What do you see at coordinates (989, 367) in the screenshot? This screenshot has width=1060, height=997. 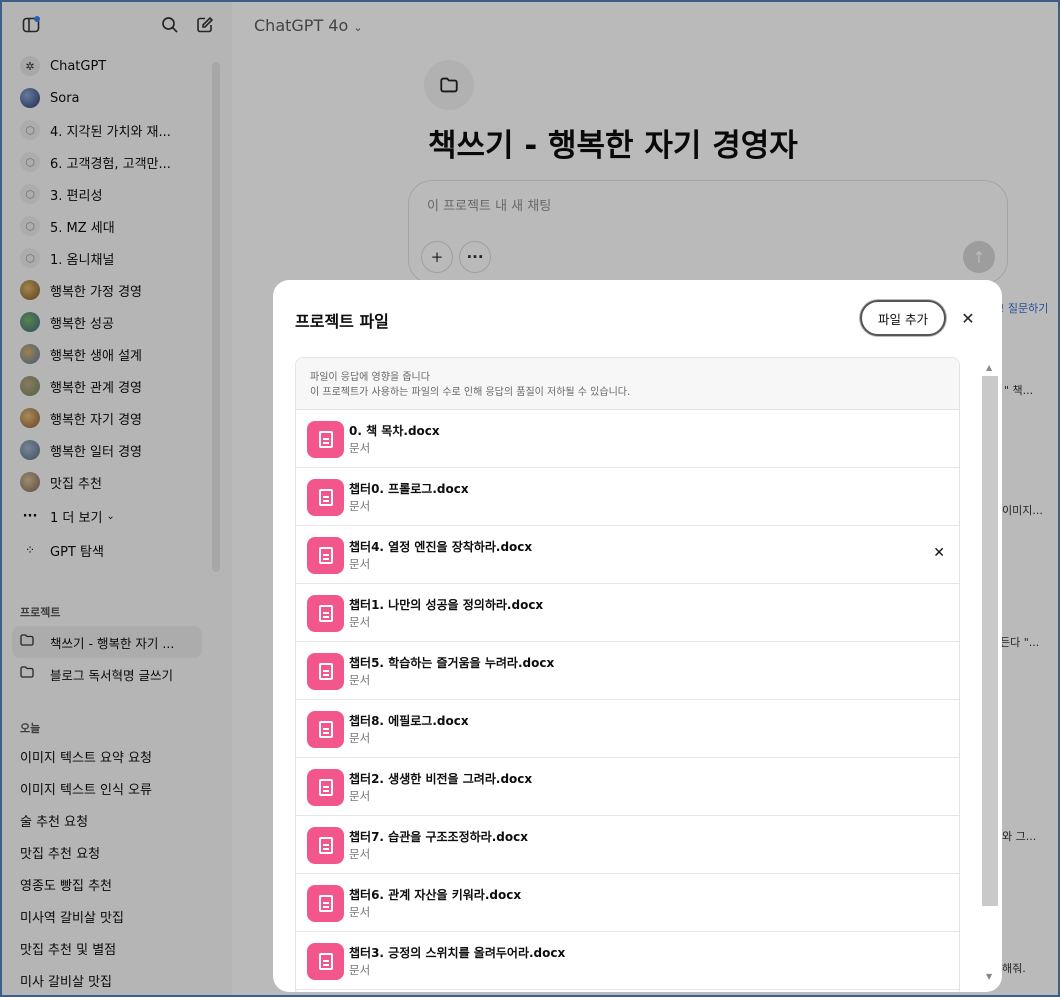 I see `scroll-up-arrow-icon: ▲` at bounding box center [989, 367].